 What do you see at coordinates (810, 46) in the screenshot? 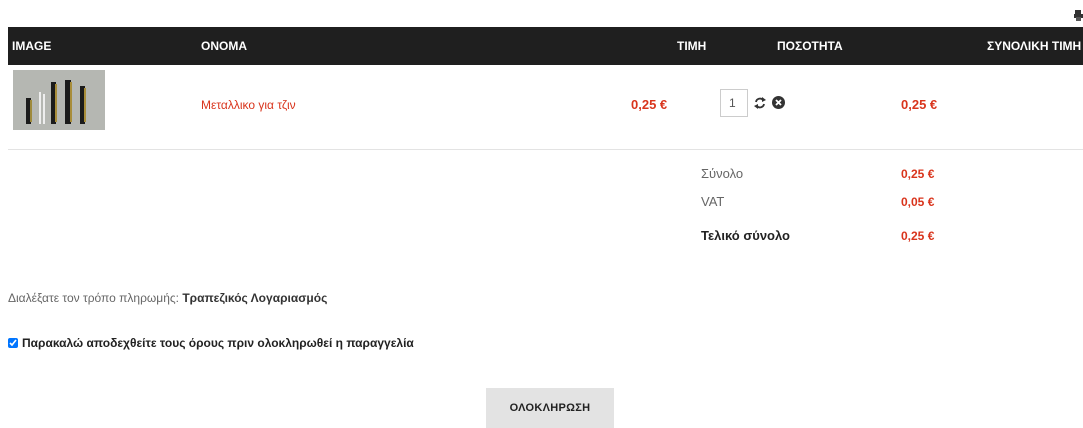
I see `header-quantity: ΠΟΣΟΤΗΤΑ` at bounding box center [810, 46].